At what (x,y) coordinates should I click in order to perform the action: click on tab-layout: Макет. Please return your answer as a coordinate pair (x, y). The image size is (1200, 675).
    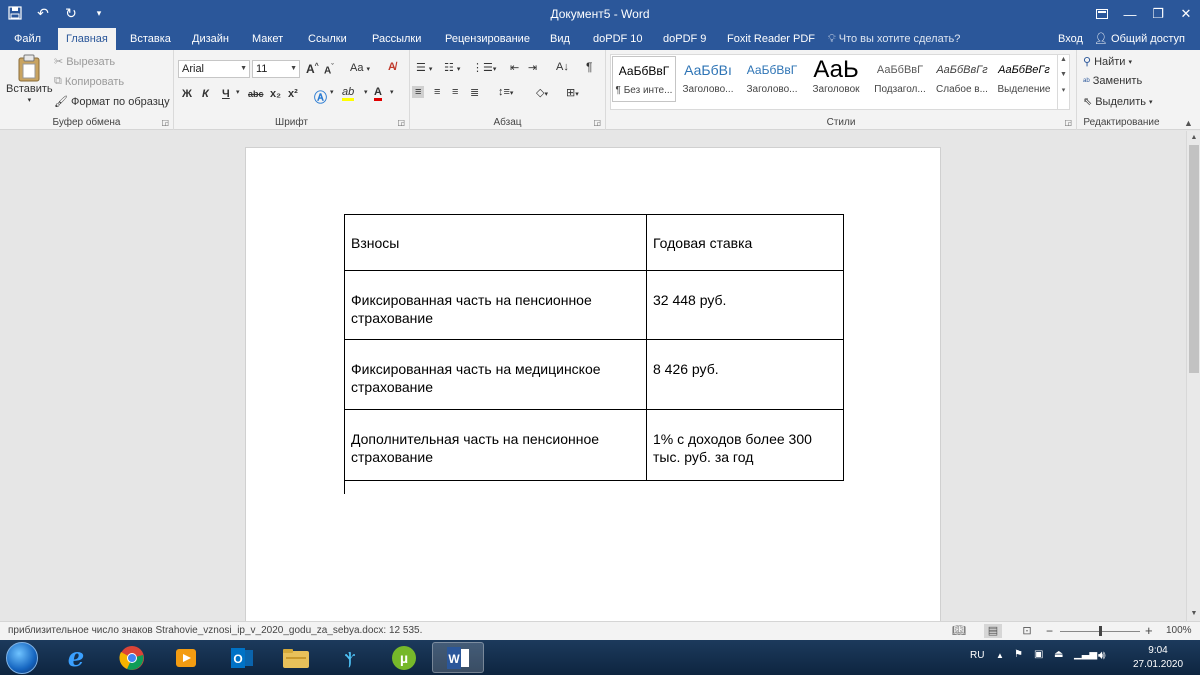
    Looking at the image, I should click on (267, 39).